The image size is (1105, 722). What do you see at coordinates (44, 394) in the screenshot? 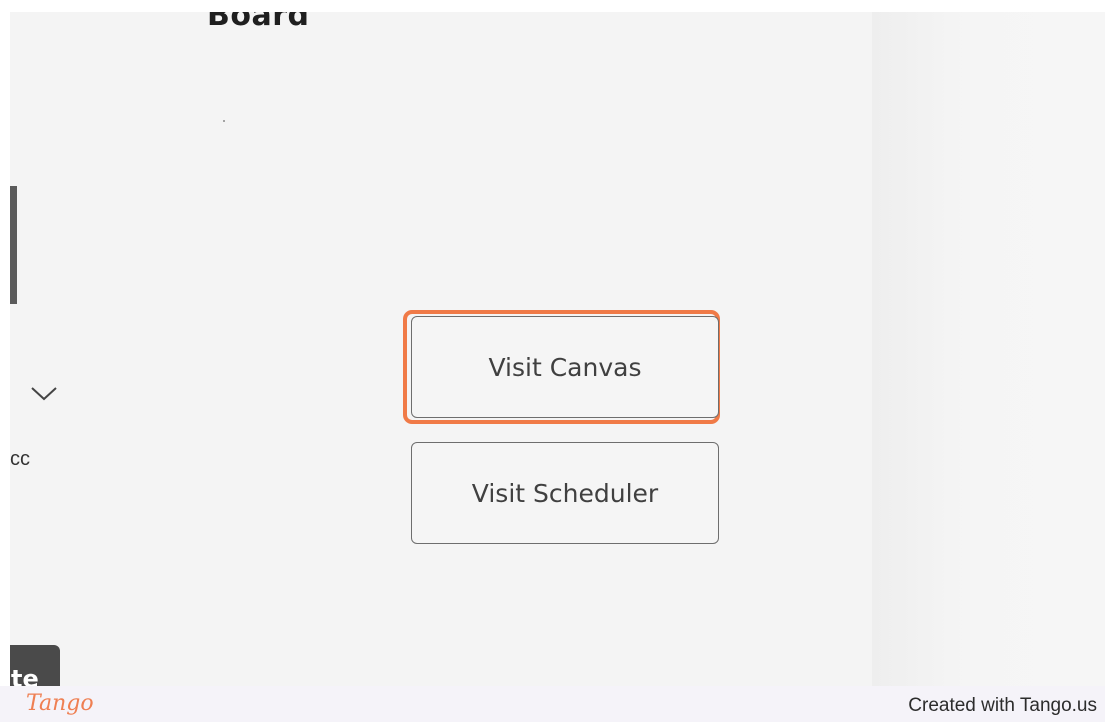
I see `chevron-down-icon` at bounding box center [44, 394].